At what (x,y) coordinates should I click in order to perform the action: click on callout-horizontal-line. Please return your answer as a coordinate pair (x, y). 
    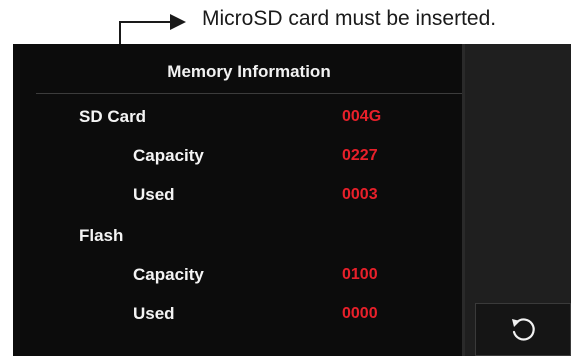
    Looking at the image, I should click on (146, 22).